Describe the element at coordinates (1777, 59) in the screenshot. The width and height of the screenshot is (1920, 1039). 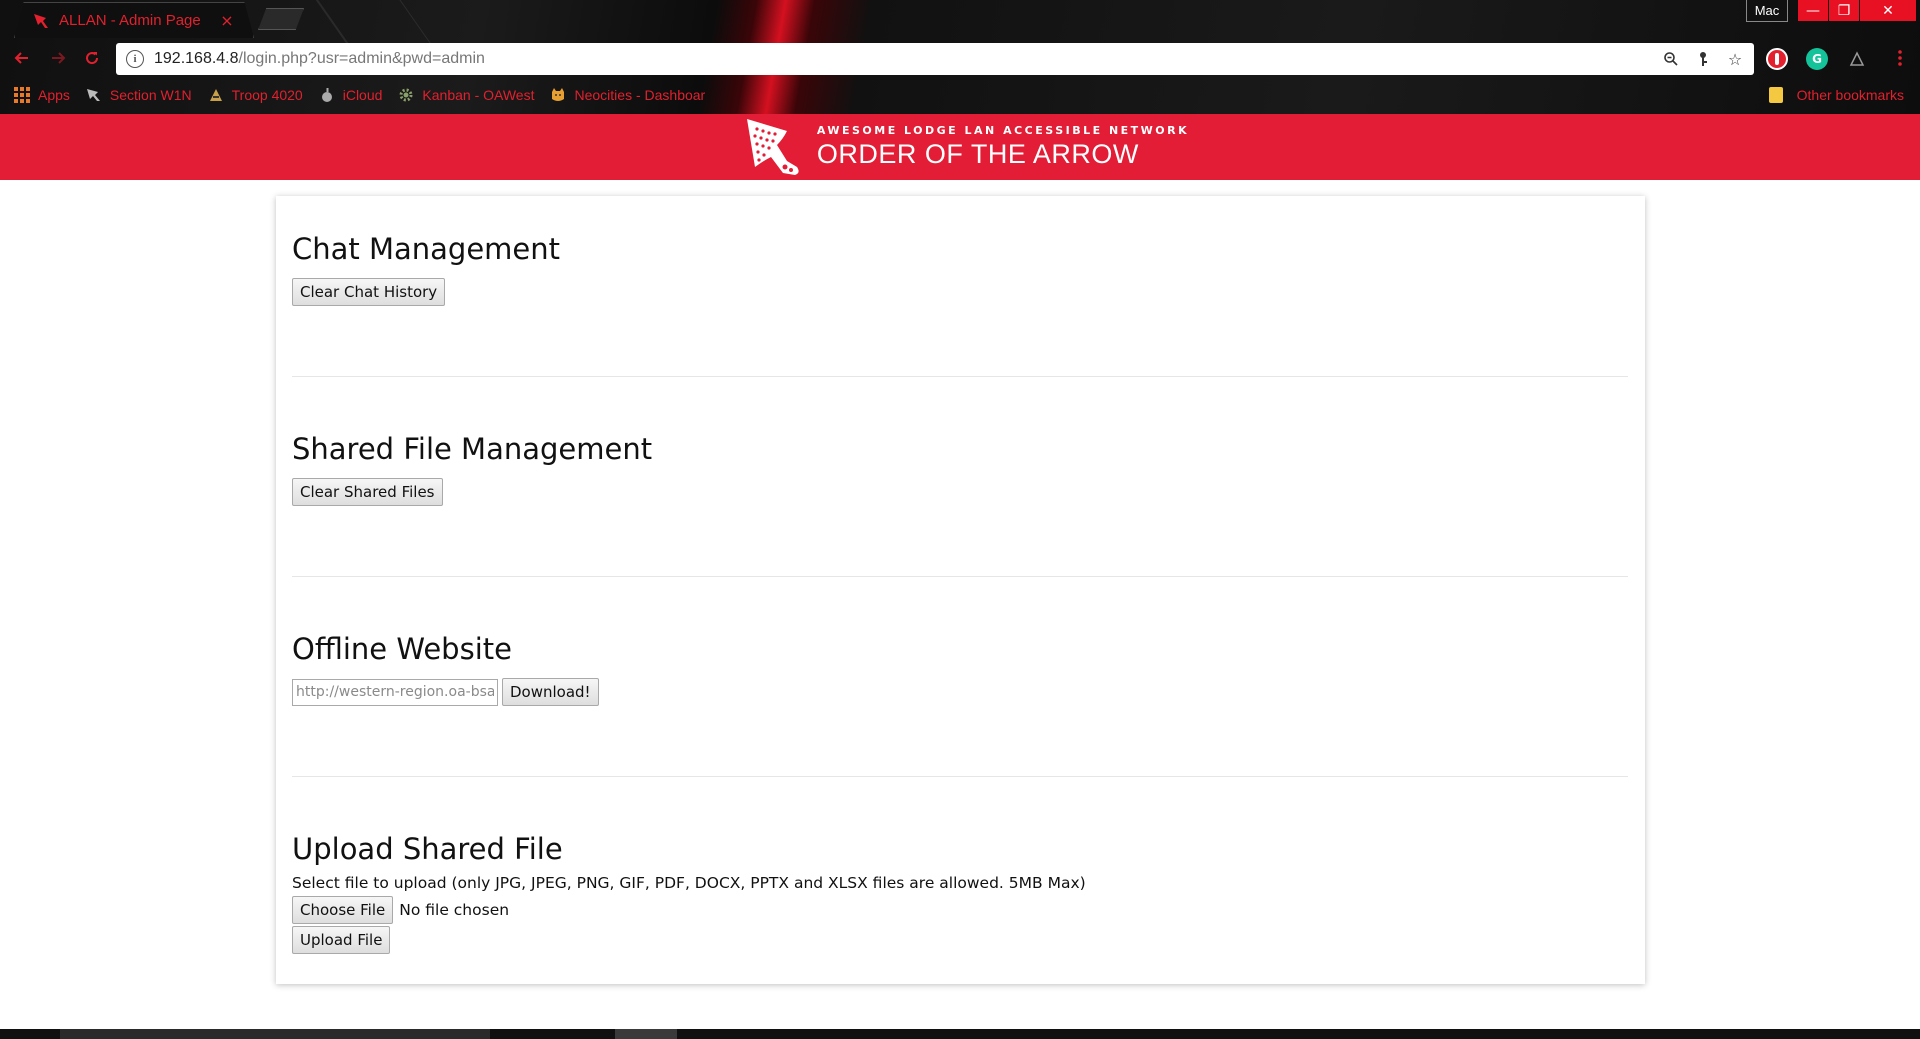
I see `adblock-extension-icon` at that location.